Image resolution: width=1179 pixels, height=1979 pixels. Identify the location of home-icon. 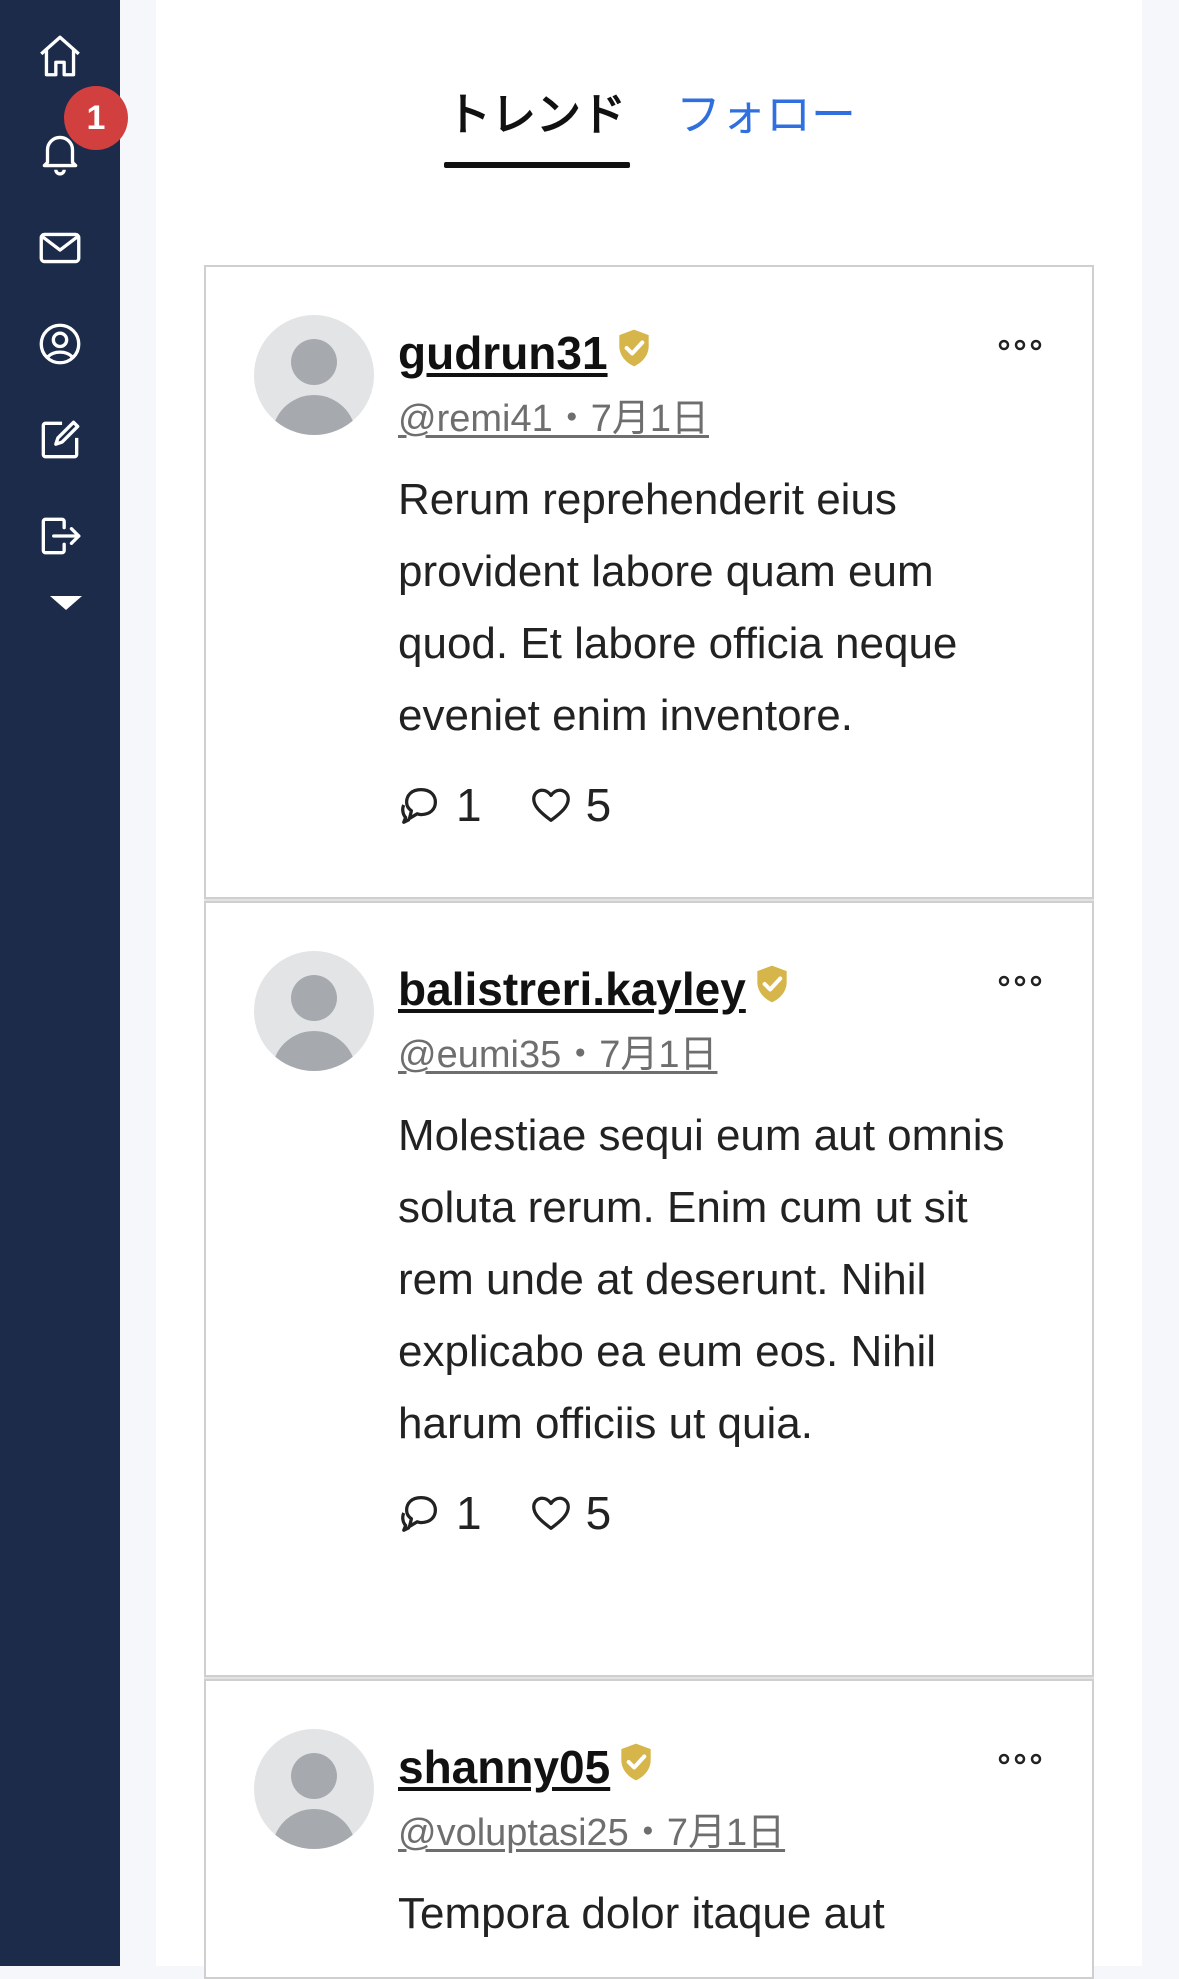
(60, 56).